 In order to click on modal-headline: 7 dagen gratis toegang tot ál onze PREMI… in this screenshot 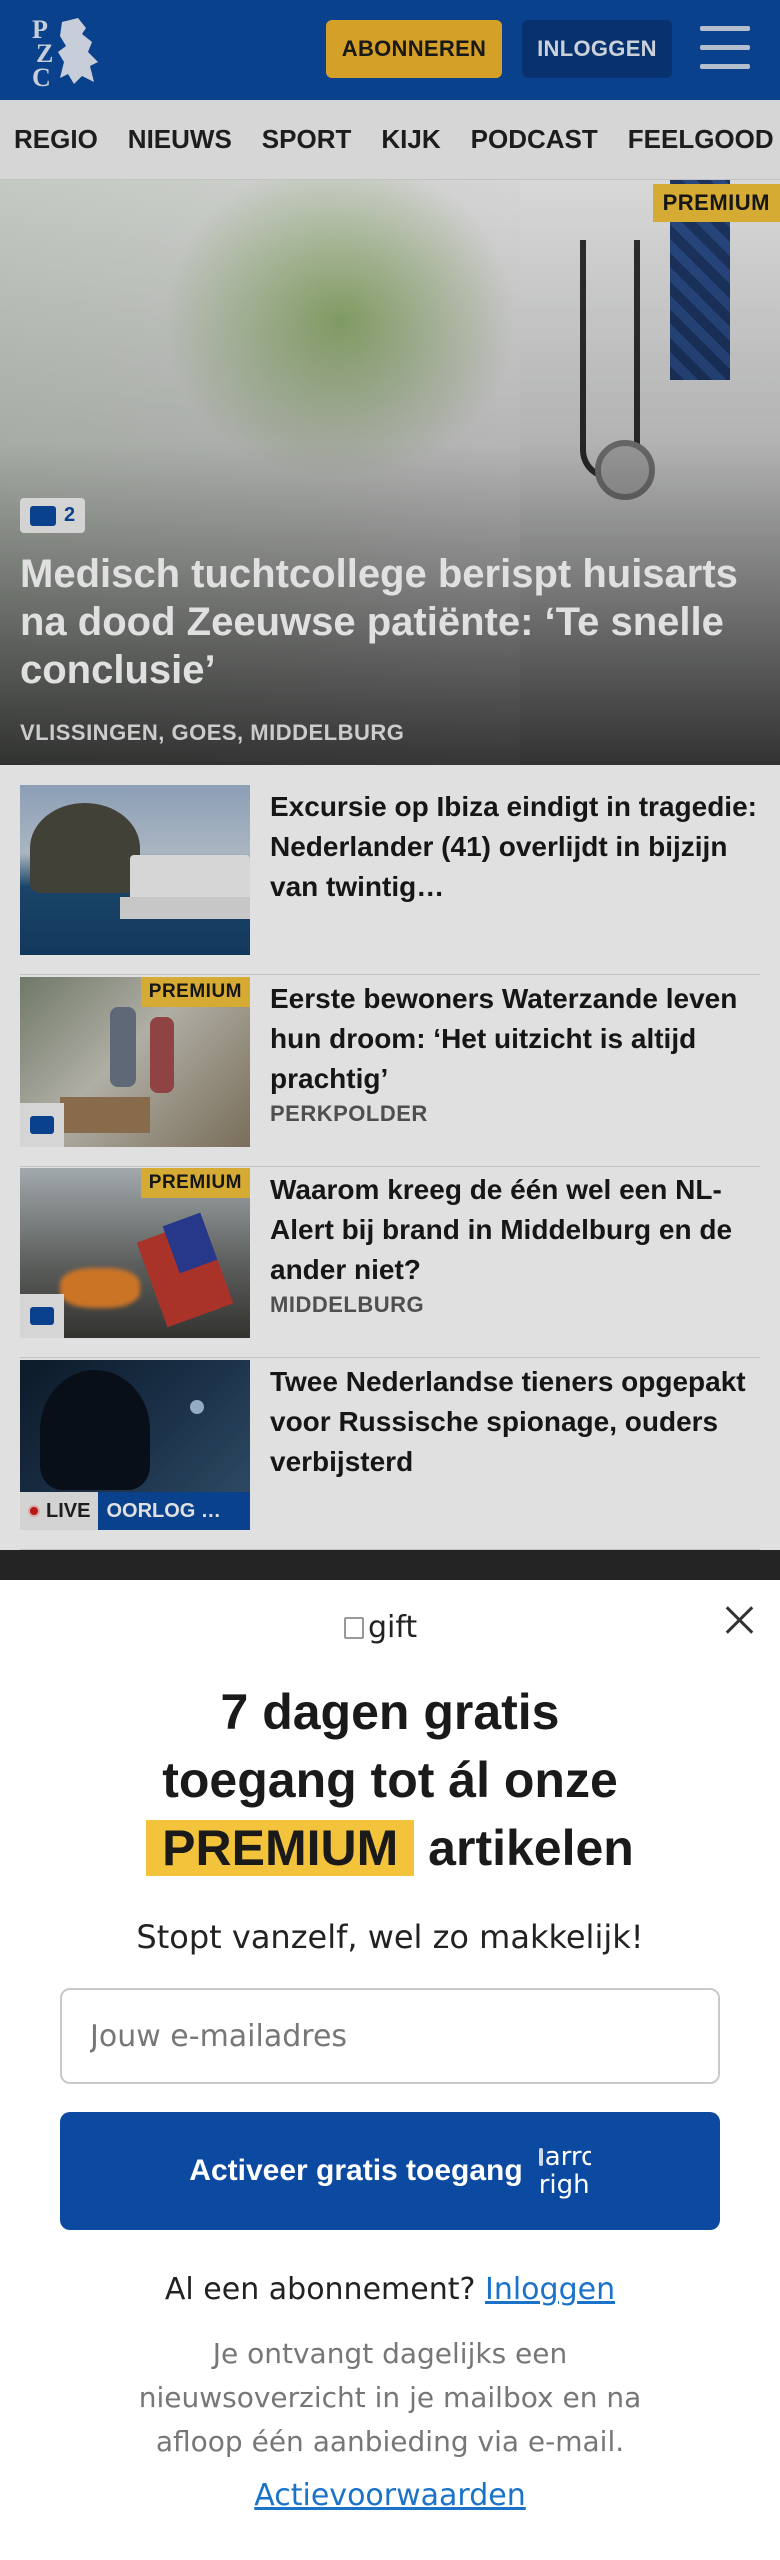, I will do `click(390, 1780)`.